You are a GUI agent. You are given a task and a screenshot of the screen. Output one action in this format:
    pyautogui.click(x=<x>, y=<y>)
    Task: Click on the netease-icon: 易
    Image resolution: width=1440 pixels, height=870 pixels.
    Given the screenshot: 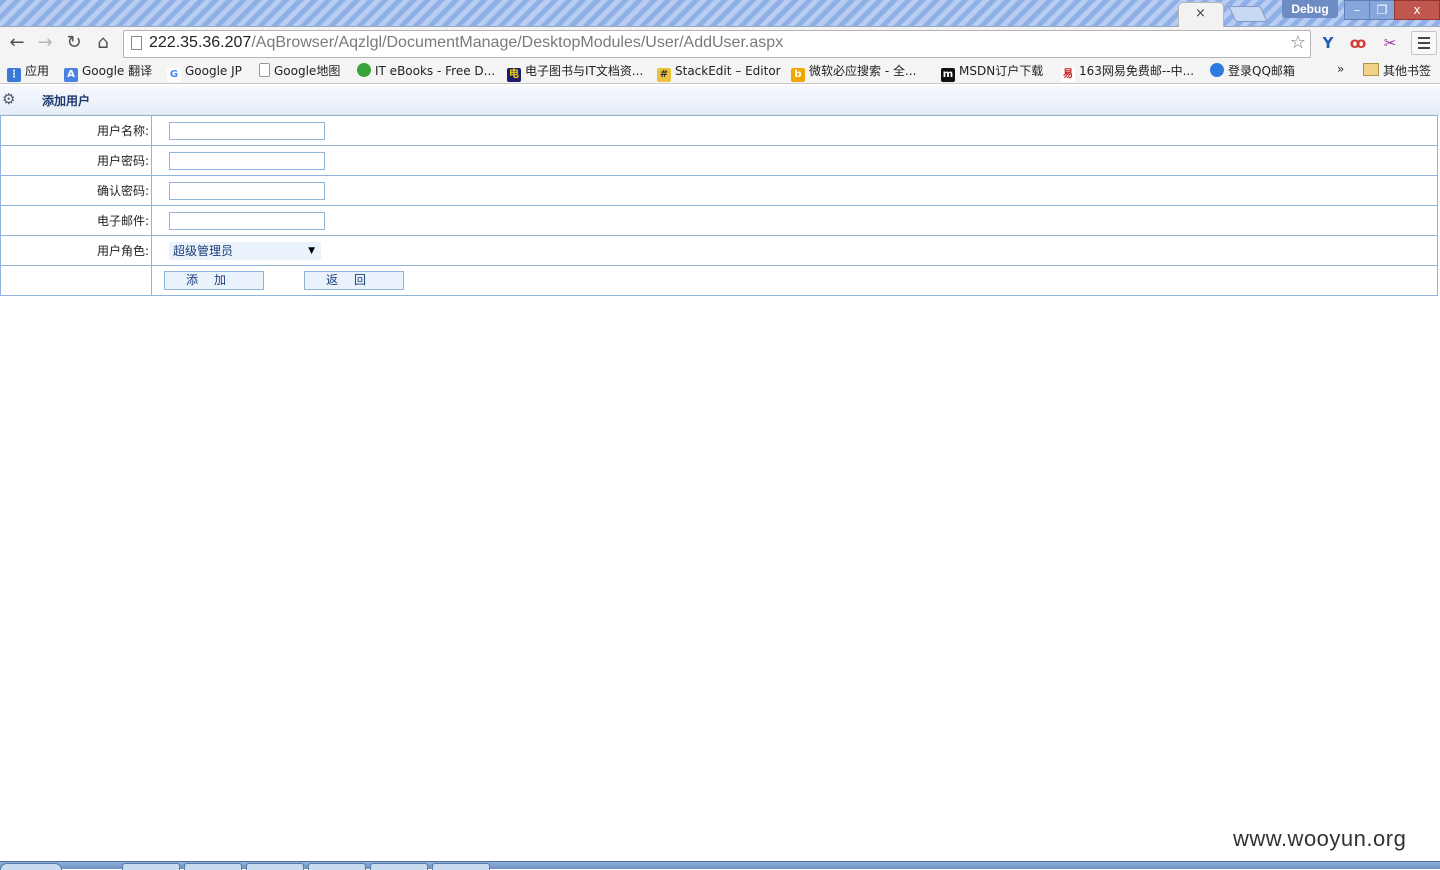 What is the action you would take?
    pyautogui.click(x=1068, y=75)
    